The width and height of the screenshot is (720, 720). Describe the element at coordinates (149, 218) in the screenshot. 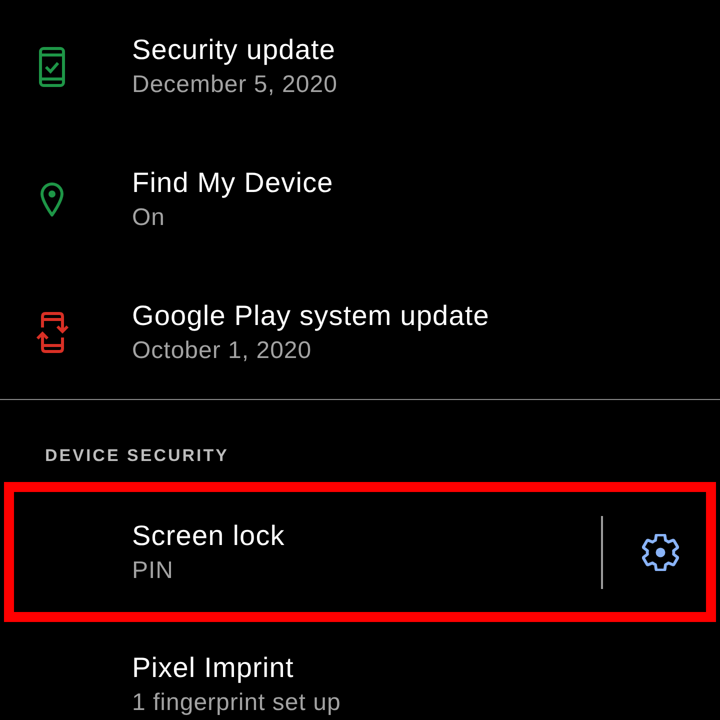

I see `setting-summary: On` at that location.